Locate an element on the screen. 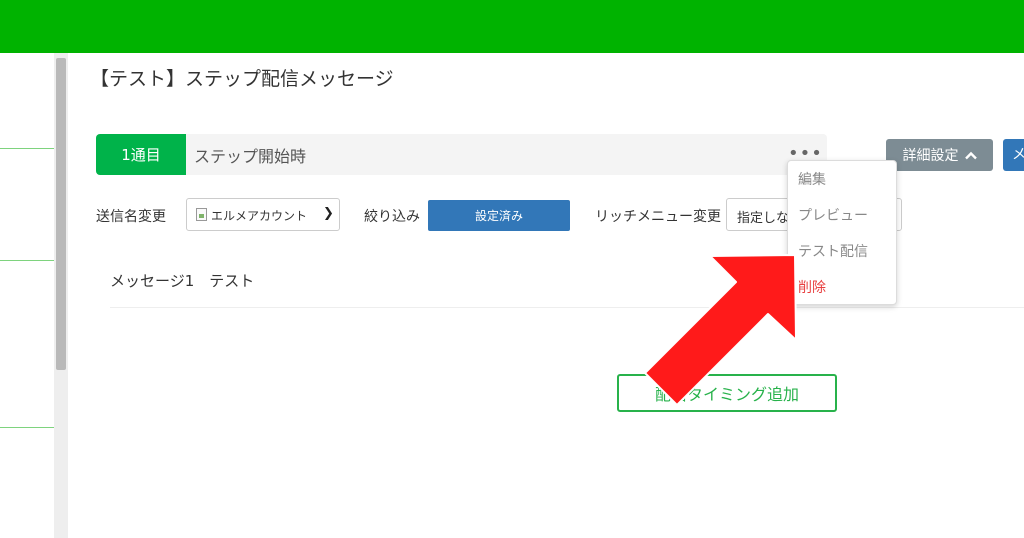 This screenshot has width=1024, height=538. menu-item-preview: プレビュー is located at coordinates (833, 215).